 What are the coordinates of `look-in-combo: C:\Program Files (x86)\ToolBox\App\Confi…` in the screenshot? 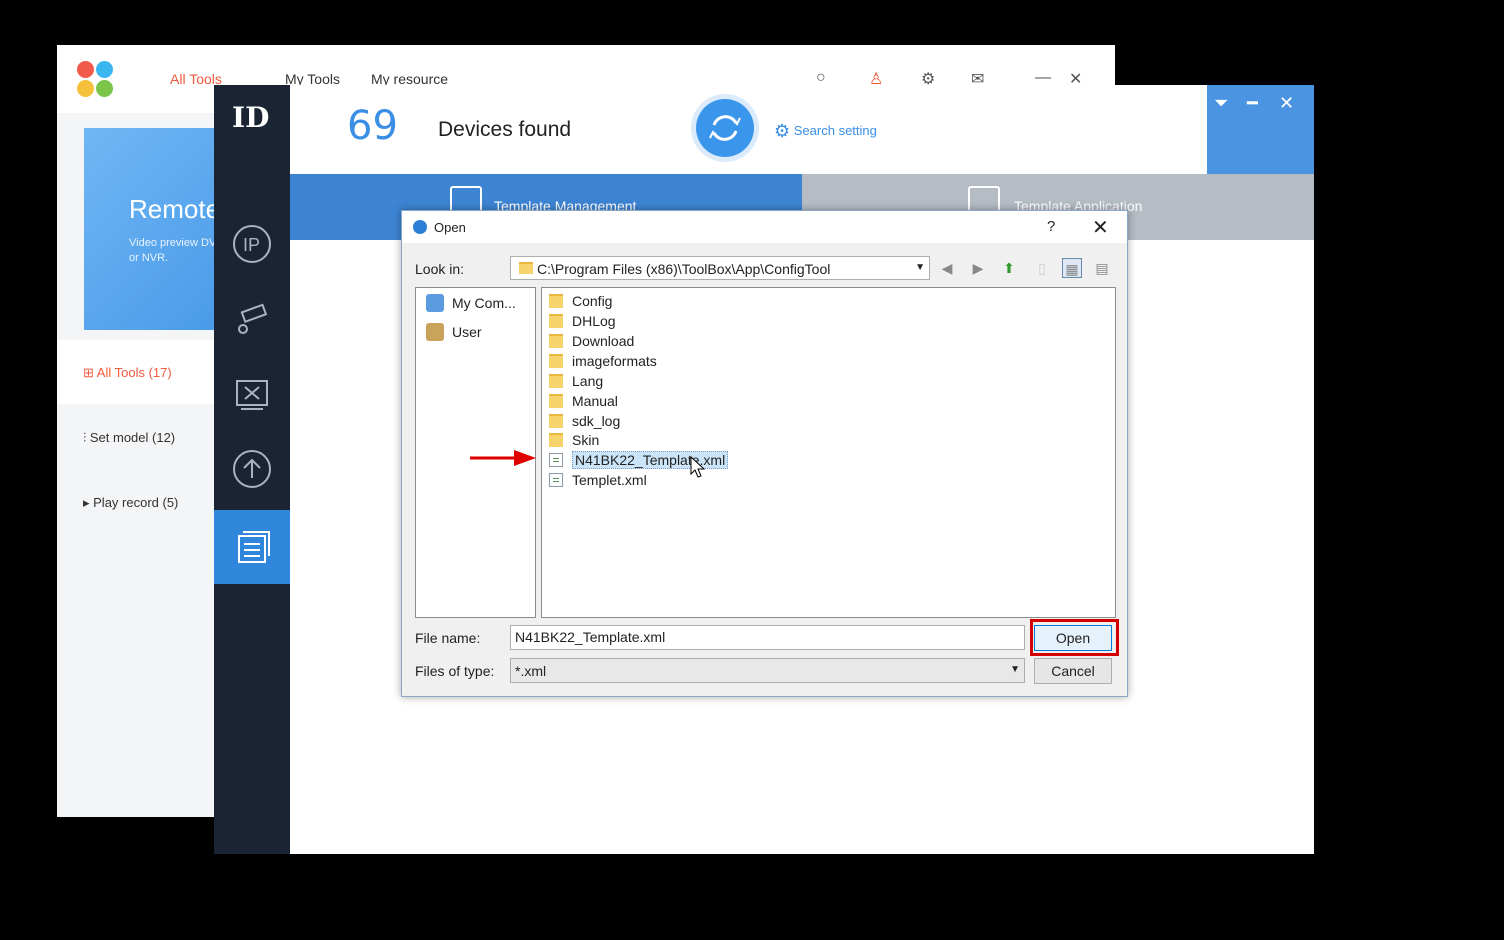 It's located at (720, 268).